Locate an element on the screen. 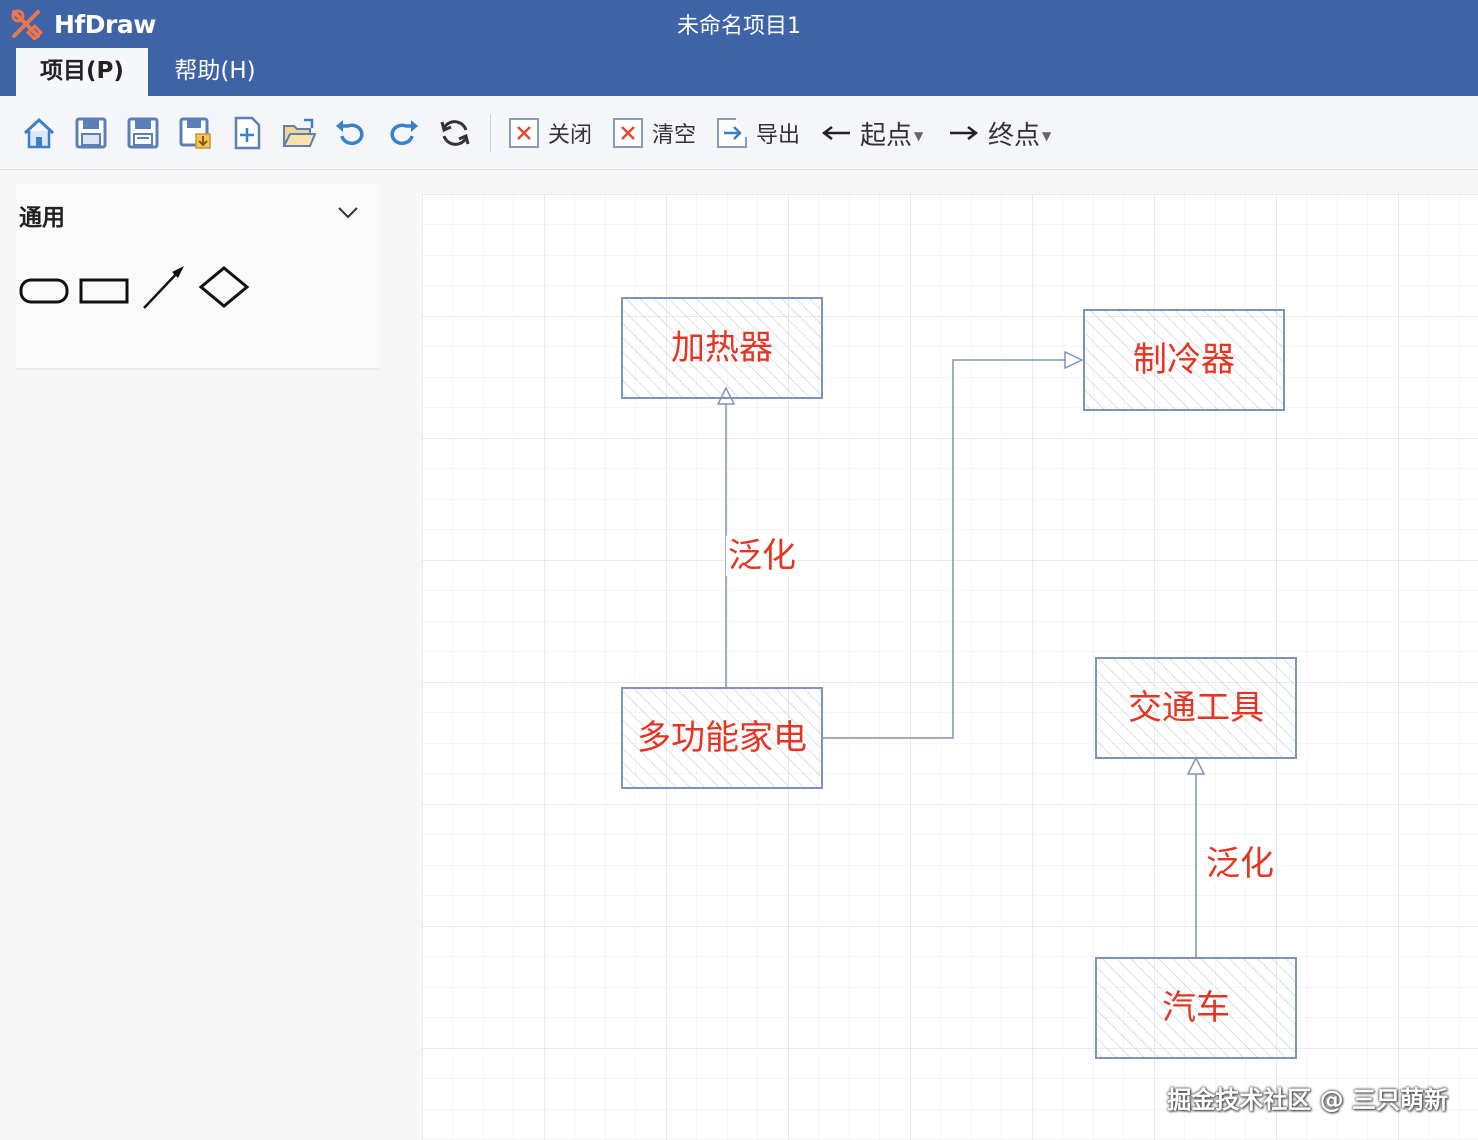 This screenshot has height=1140, width=1478. end-point-dropdown: 终点 ▼ is located at coordinates (1000, 133).